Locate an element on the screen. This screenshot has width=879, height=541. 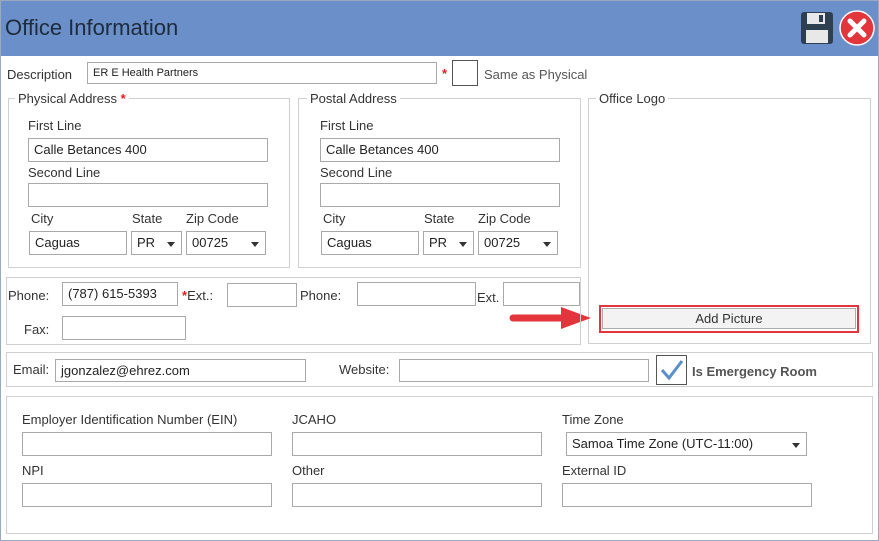
postal-zip-value: 00725 is located at coordinates (502, 242).